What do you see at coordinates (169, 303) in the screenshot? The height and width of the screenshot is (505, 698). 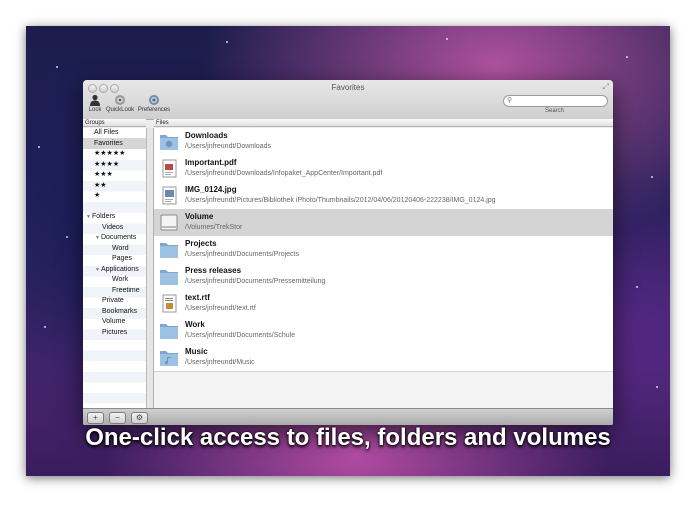 I see `rtf-file-icon` at bounding box center [169, 303].